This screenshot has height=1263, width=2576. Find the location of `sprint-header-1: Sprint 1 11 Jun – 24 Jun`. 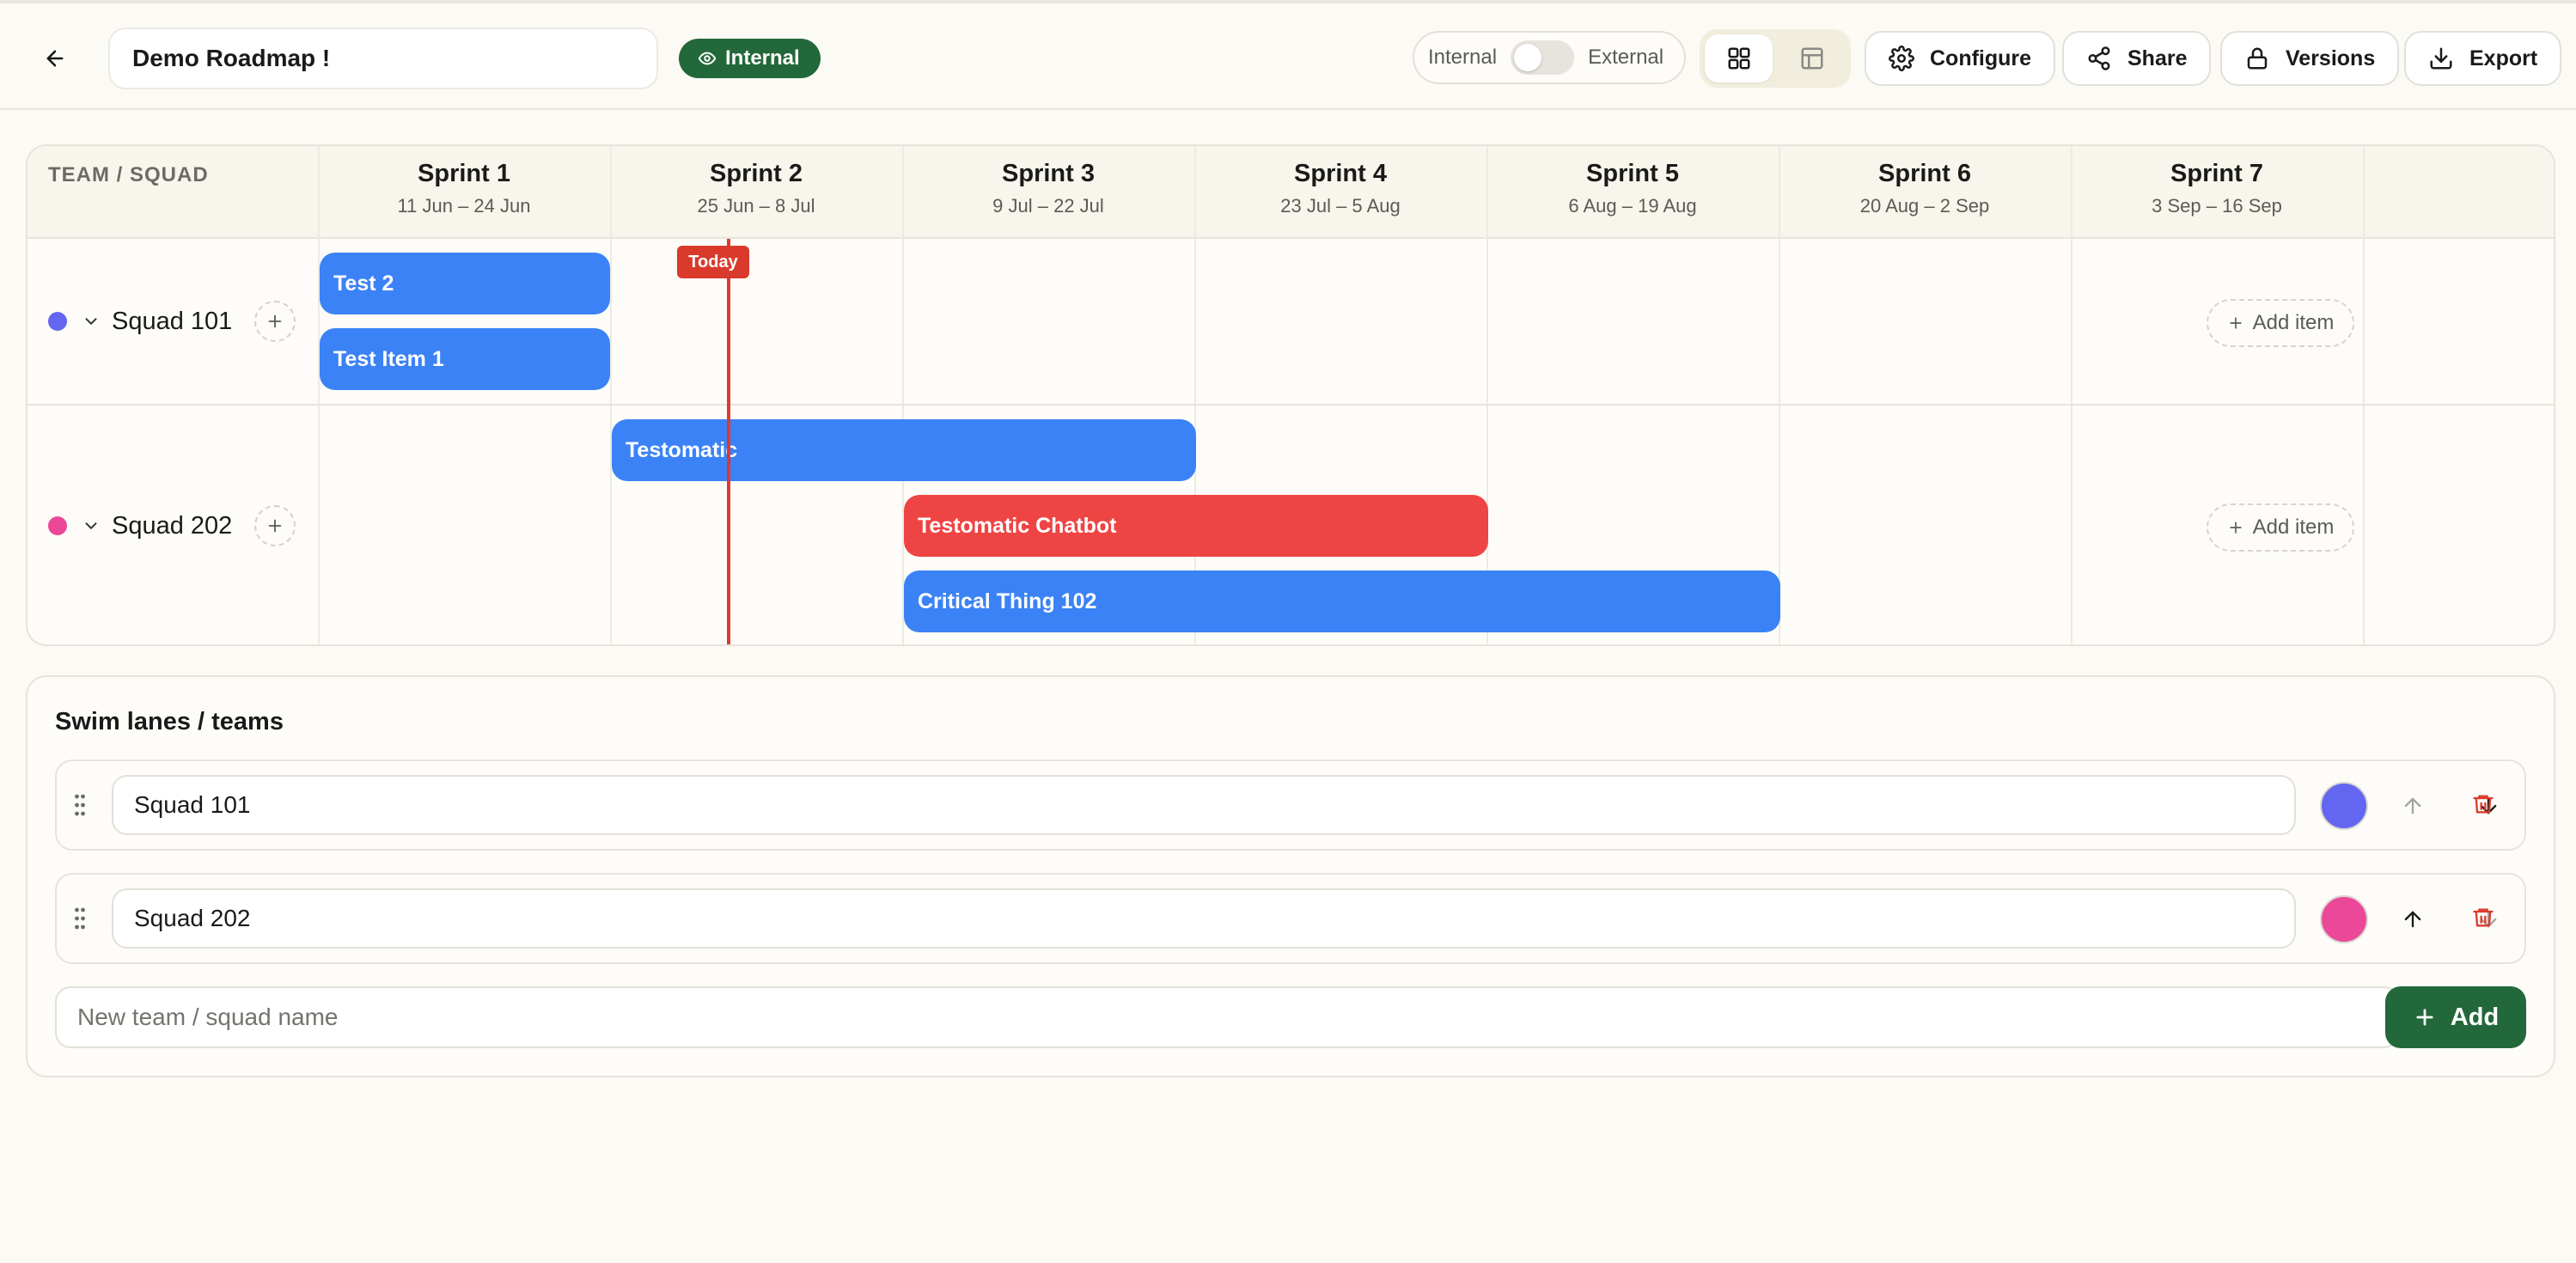

sprint-header-1: Sprint 1 11 Jun – 24 Jun is located at coordinates (464, 188).